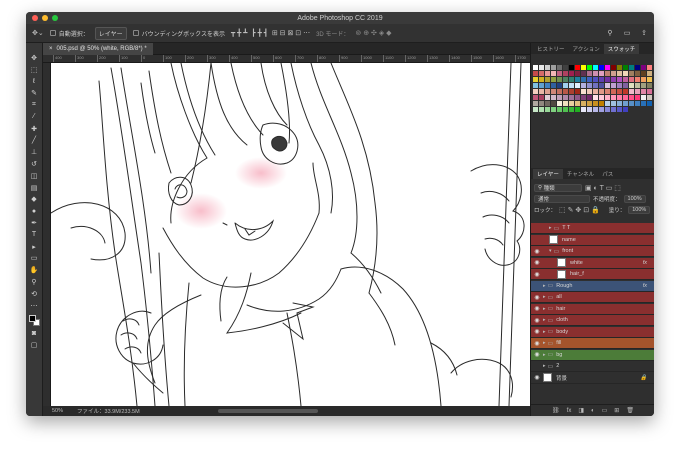  I want to click on eraser-icon: ◫, so click(34, 176).